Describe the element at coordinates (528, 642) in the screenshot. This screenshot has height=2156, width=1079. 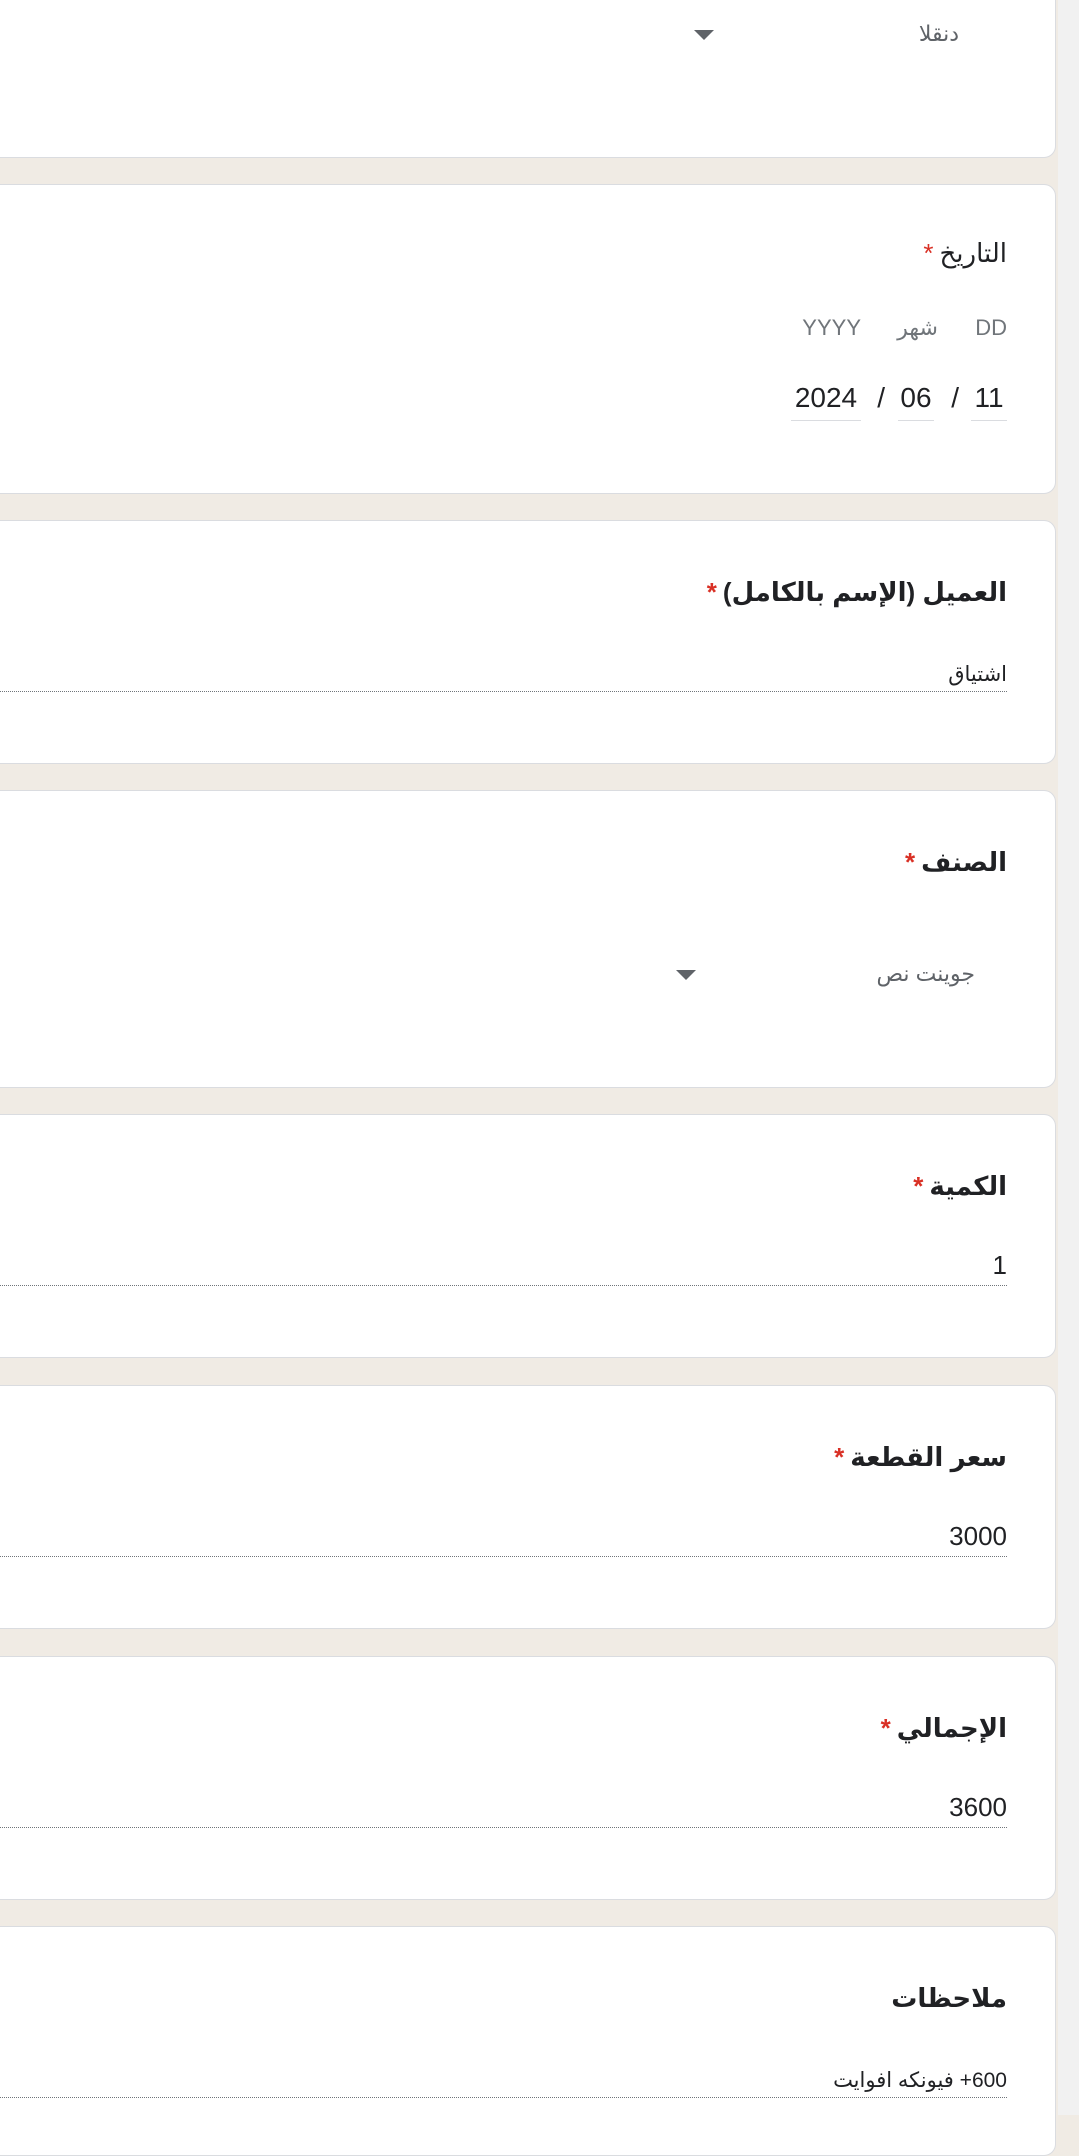
I see `customer-question-card: العميل (الإسم بالكامل)* اشتياق` at that location.